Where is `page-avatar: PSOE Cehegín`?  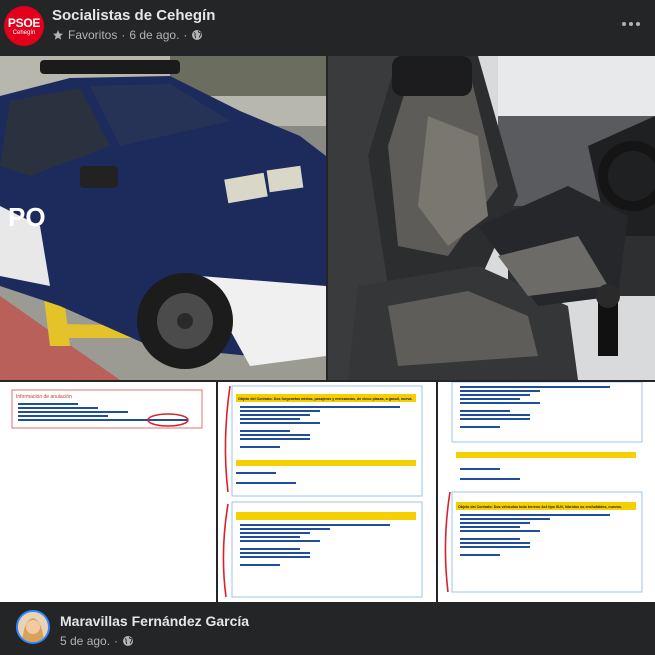 page-avatar: PSOE Cehegín is located at coordinates (24, 26).